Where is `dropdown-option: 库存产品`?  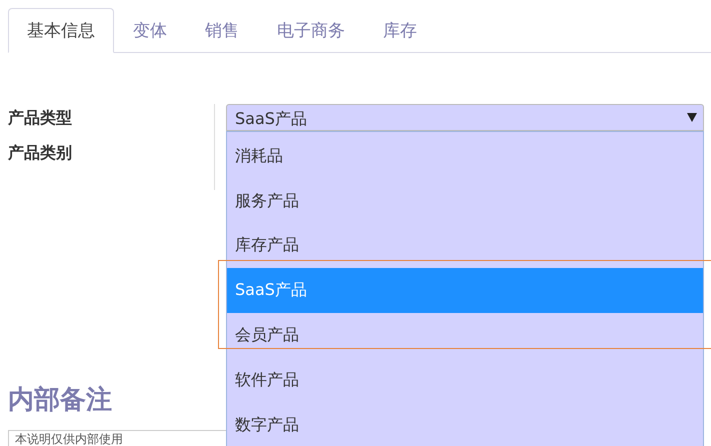 dropdown-option: 库存产品 is located at coordinates (465, 246).